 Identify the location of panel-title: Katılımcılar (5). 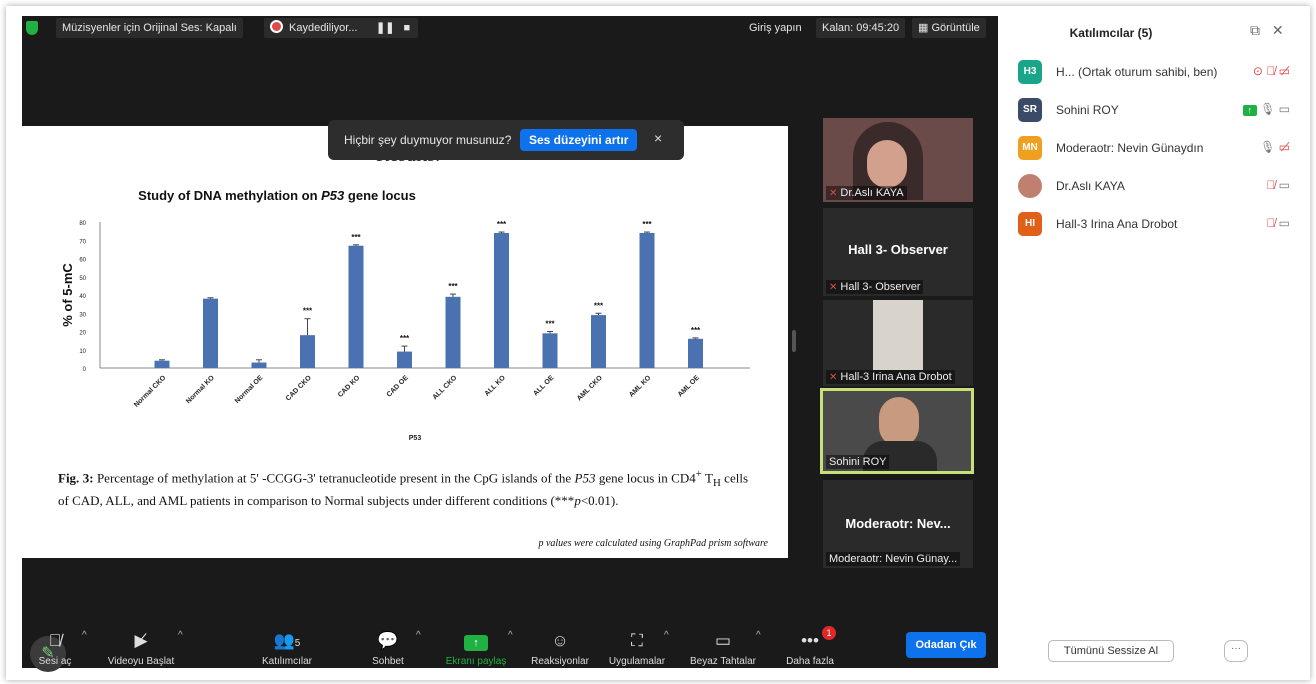
(1111, 33).